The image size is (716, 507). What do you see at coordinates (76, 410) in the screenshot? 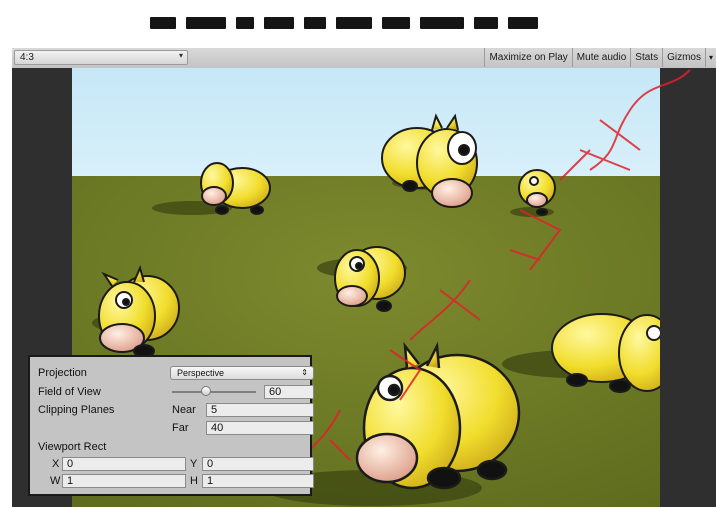
I see `clipping-planes-label: Clipping Planes` at bounding box center [76, 410].